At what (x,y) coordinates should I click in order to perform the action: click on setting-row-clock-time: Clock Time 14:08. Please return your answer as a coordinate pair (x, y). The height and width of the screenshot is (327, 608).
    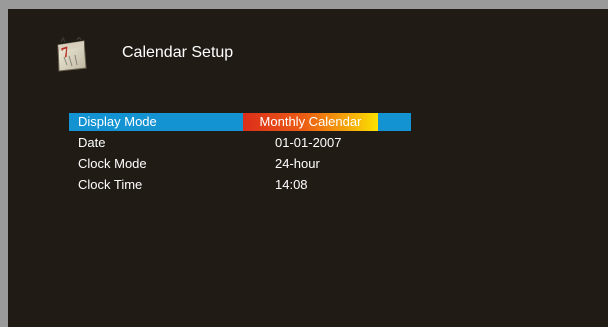
    Looking at the image, I should click on (240, 185).